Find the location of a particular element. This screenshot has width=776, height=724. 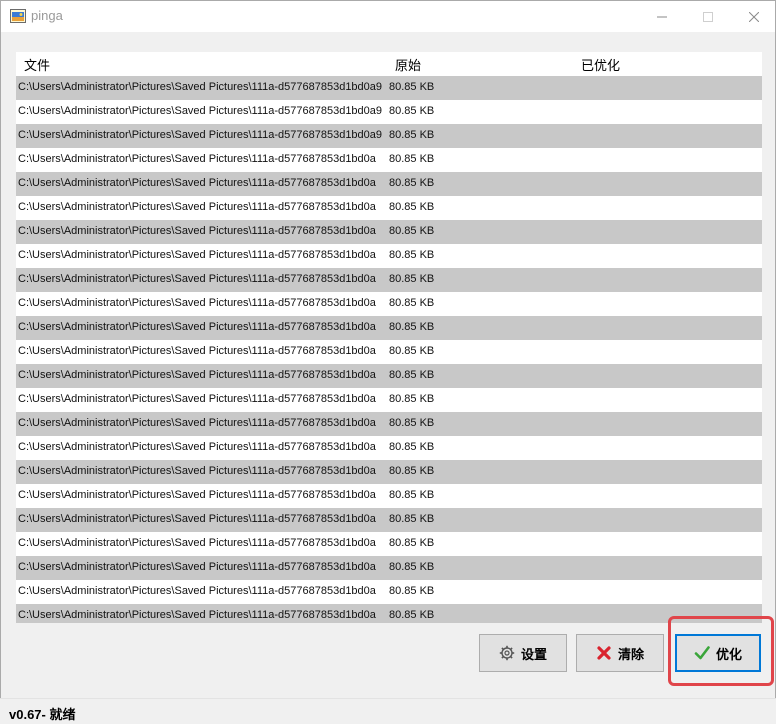

minimize-icon is located at coordinates (662, 16).